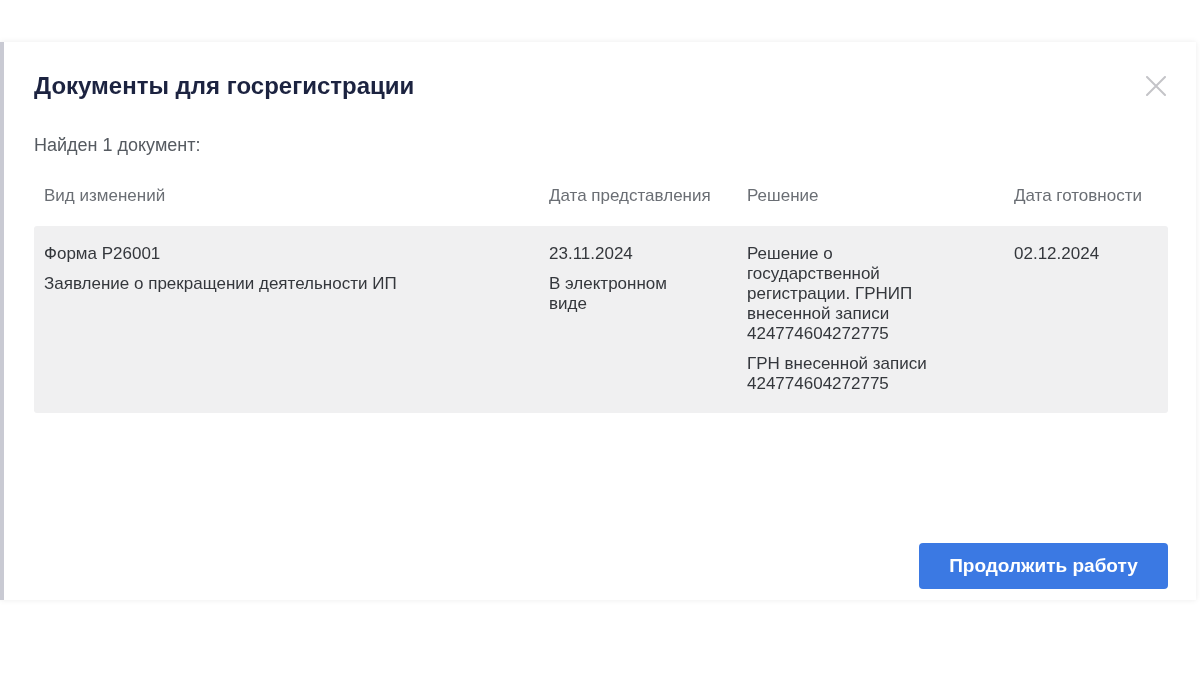 The height and width of the screenshot is (675, 1200). What do you see at coordinates (105, 196) in the screenshot?
I see `column-header: Вид изменений` at bounding box center [105, 196].